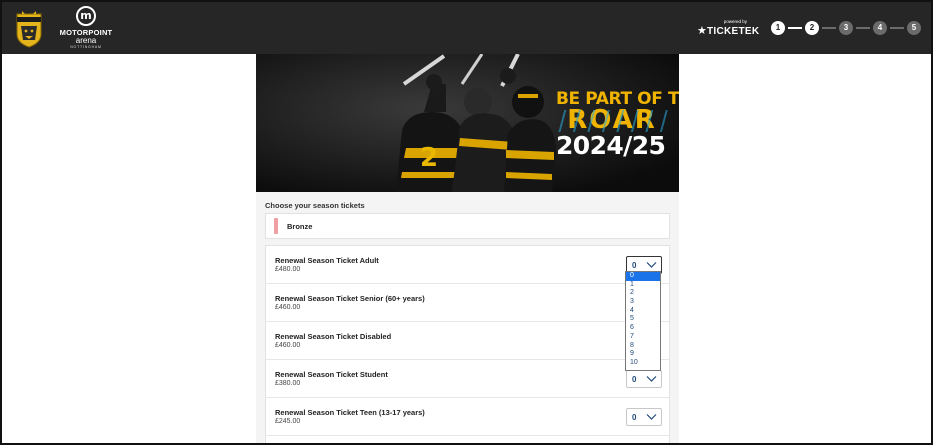  Describe the element at coordinates (467, 265) in the screenshot. I see `ticket-row: Renewal Season Ticket Adult £480.00 0` at that location.